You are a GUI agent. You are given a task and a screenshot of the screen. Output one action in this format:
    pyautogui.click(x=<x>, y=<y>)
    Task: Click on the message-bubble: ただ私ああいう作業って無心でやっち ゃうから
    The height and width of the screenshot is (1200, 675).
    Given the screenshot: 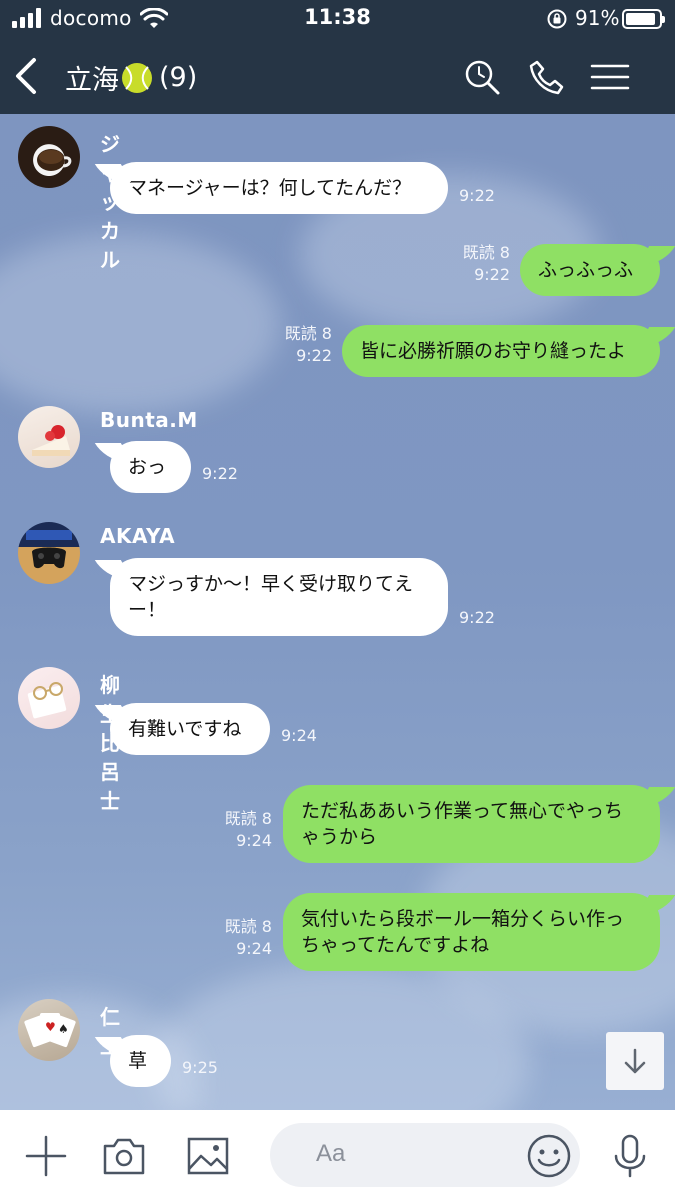 What is the action you would take?
    pyautogui.click(x=471, y=824)
    